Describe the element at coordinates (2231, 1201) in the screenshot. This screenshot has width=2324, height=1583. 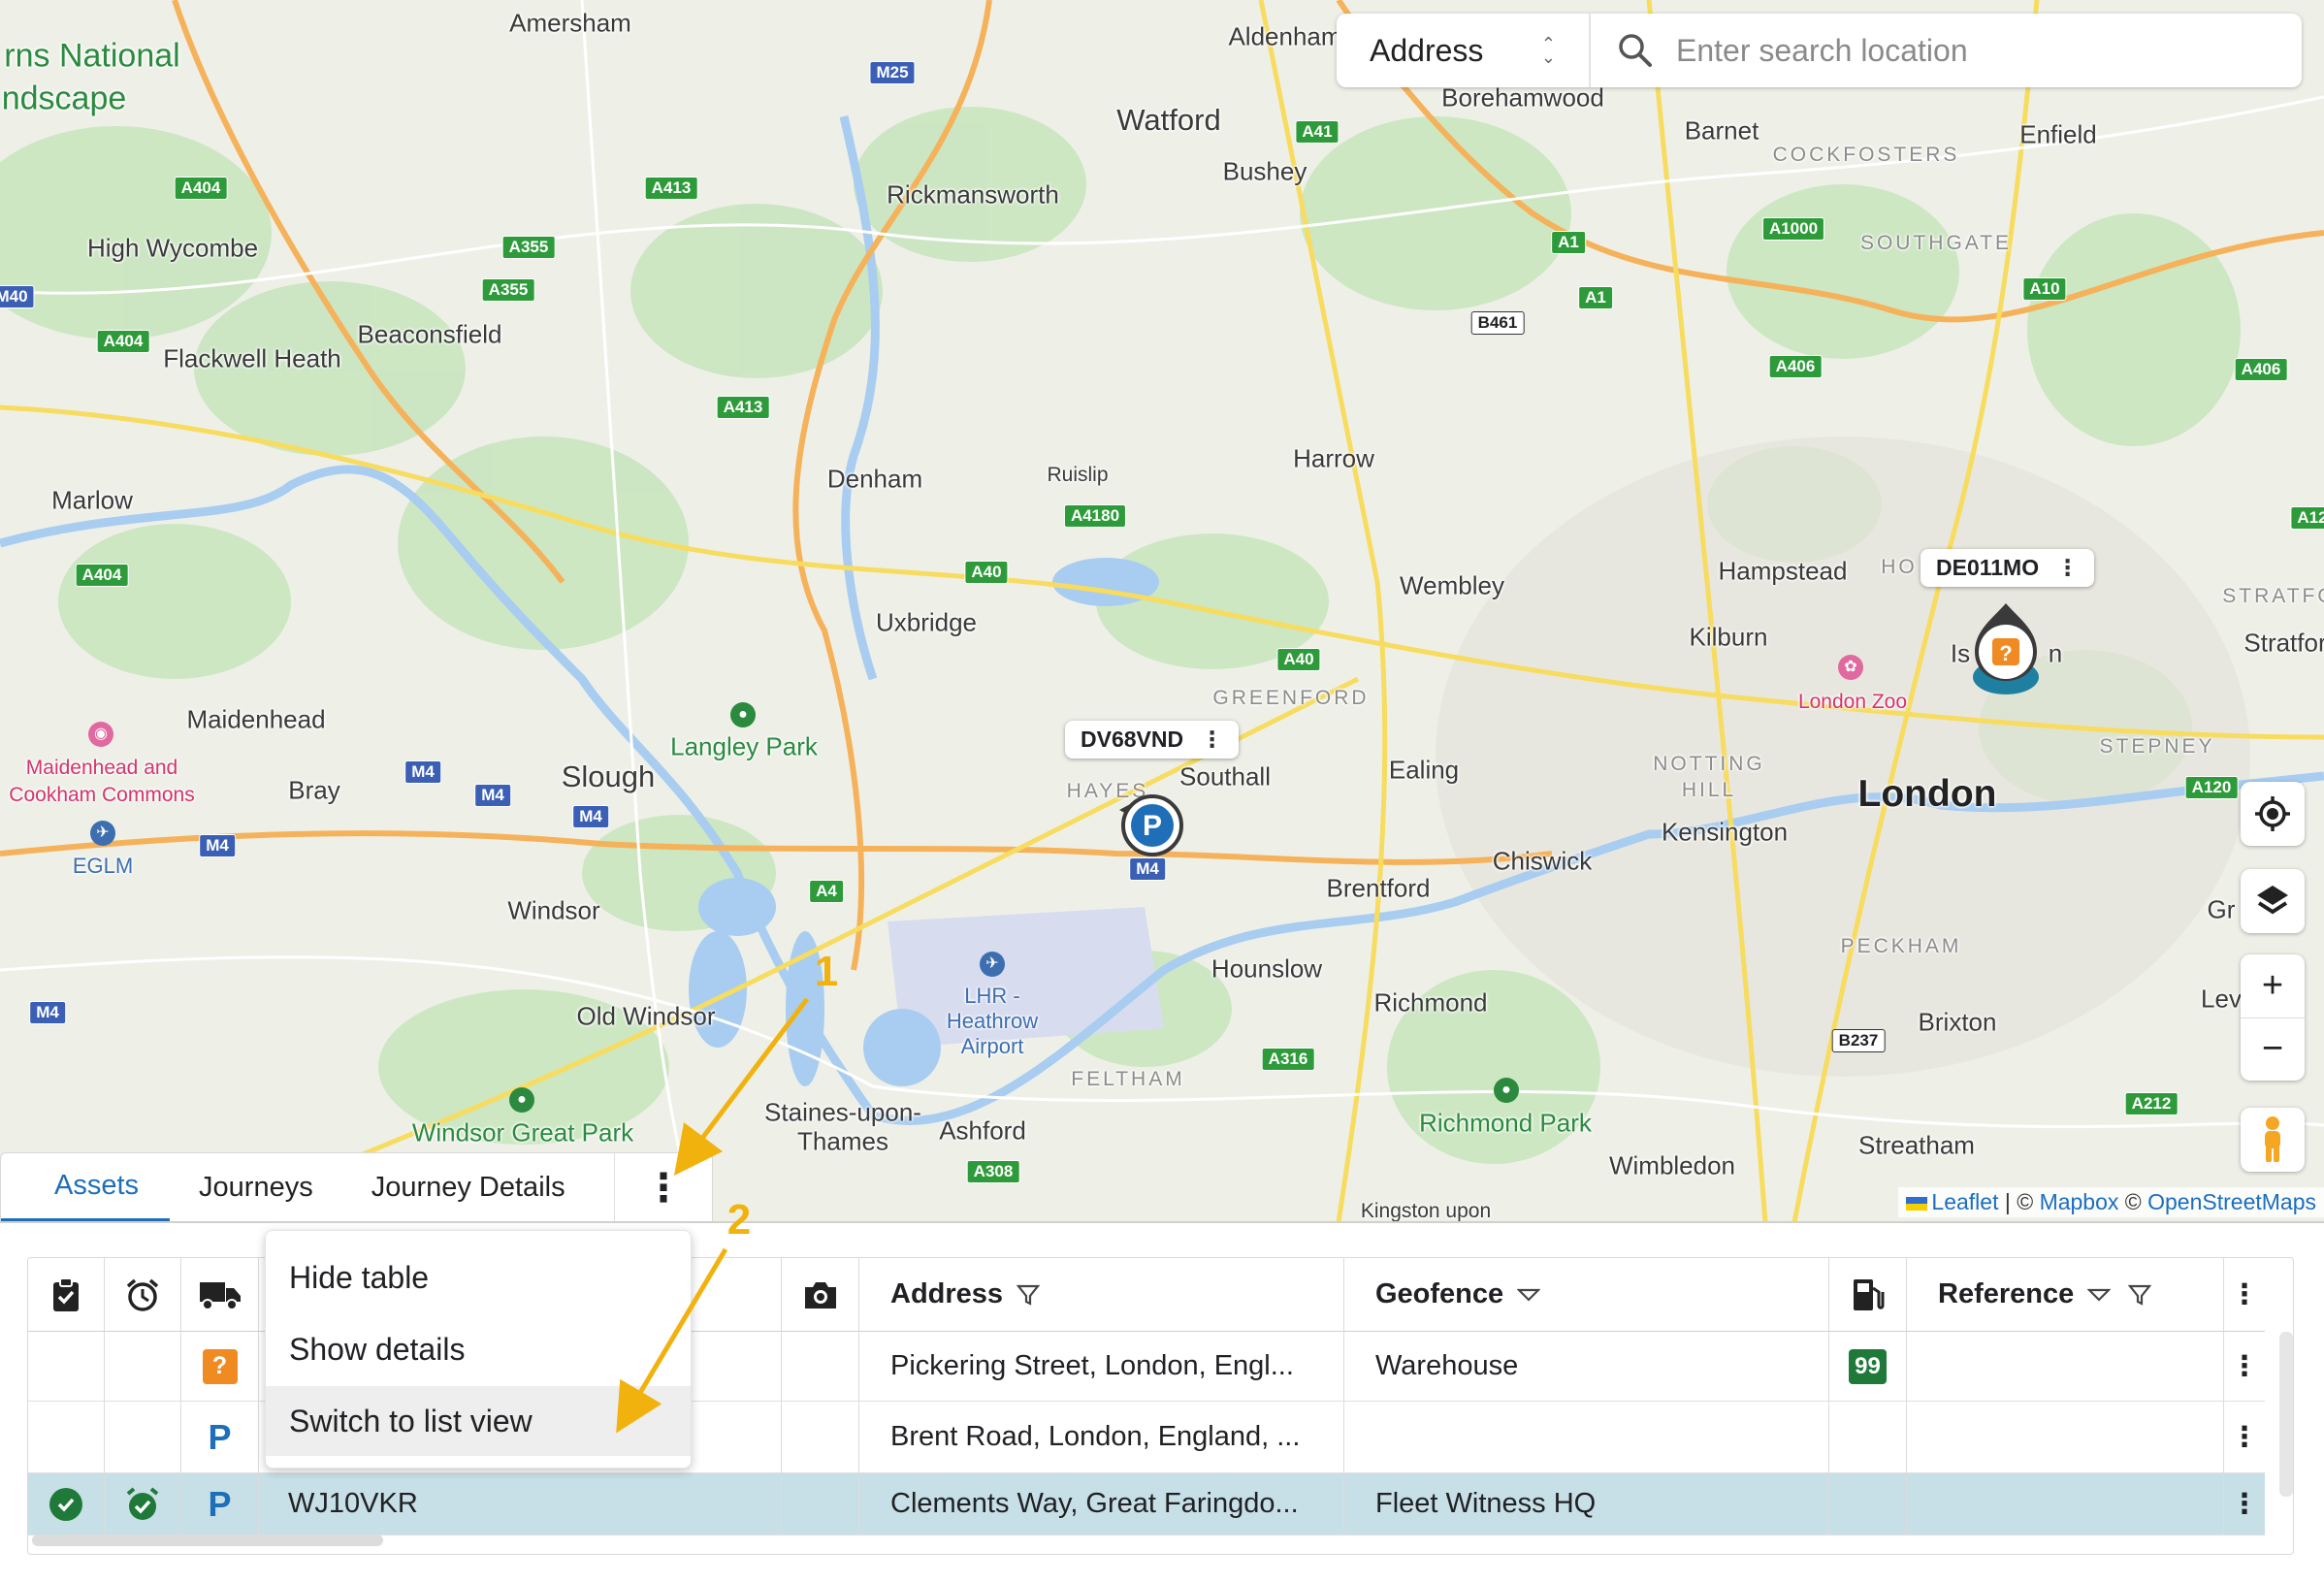
I see `openstreetmaps-link: OpenStreetMaps` at that location.